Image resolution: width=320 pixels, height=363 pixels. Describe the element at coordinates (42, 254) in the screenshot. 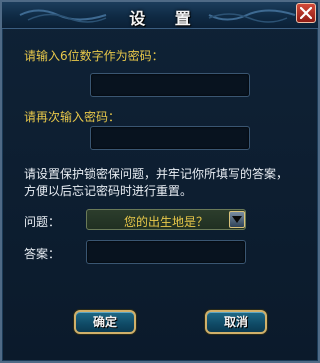

I see `answer-label: 答案：` at that location.